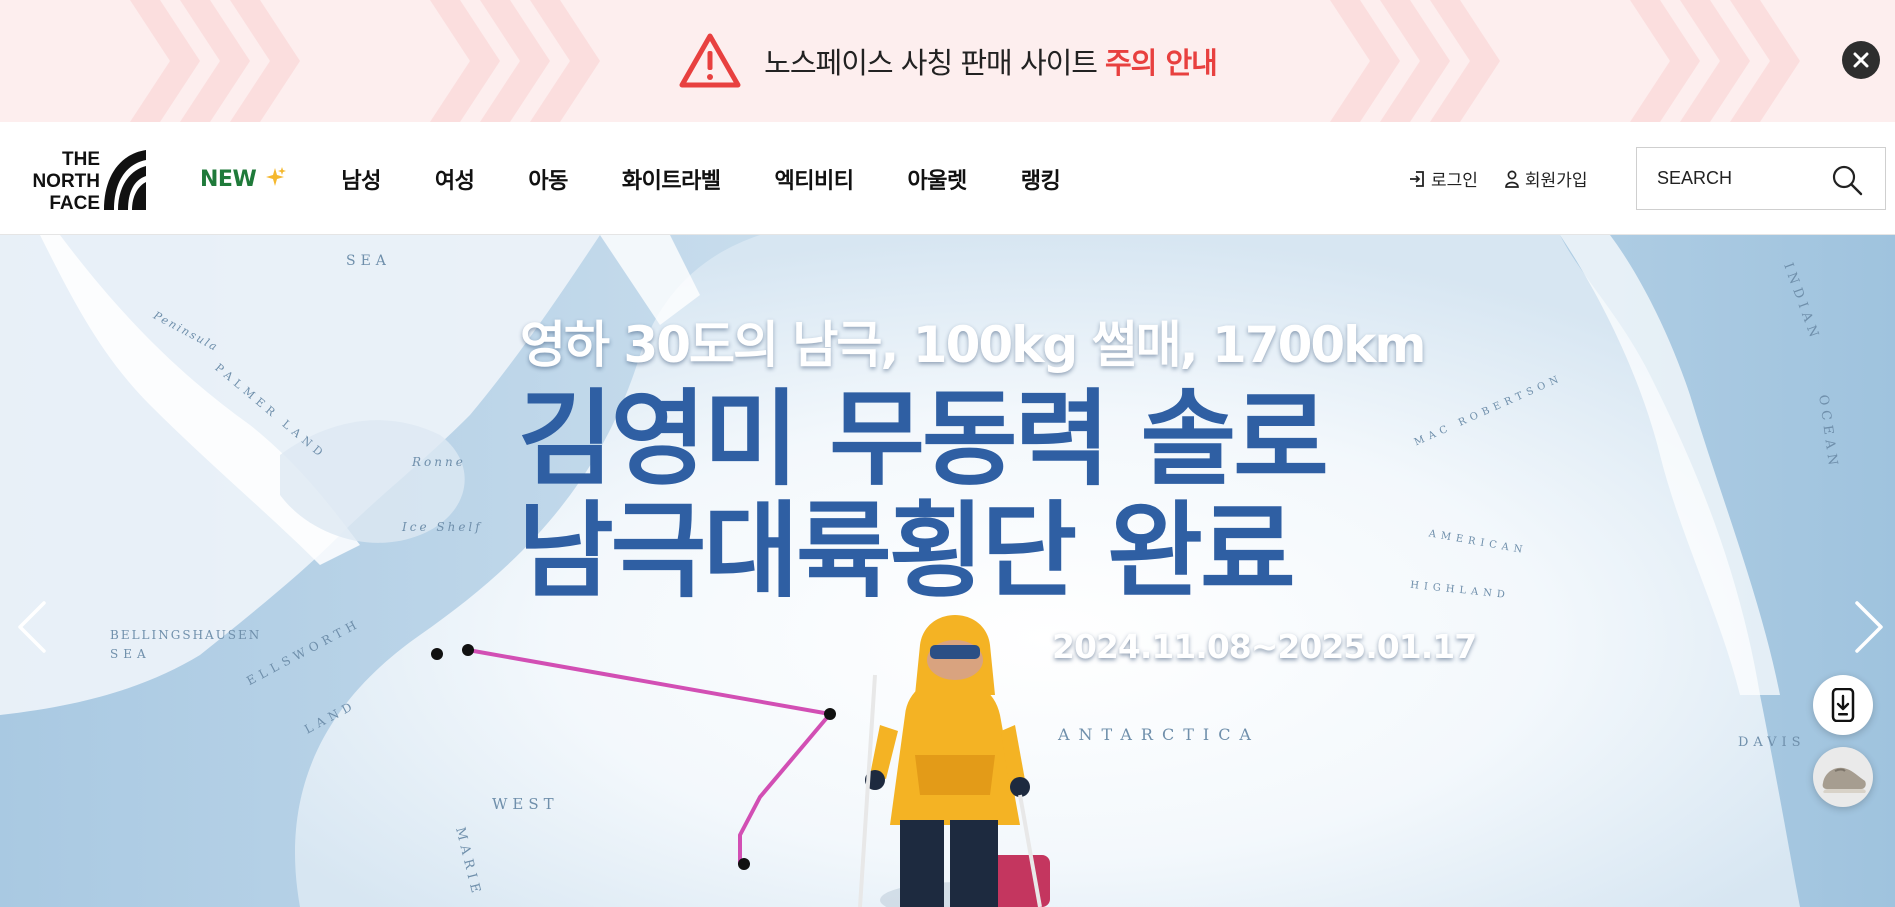  I want to click on notice-accent: 주의 안내, so click(1161, 63).